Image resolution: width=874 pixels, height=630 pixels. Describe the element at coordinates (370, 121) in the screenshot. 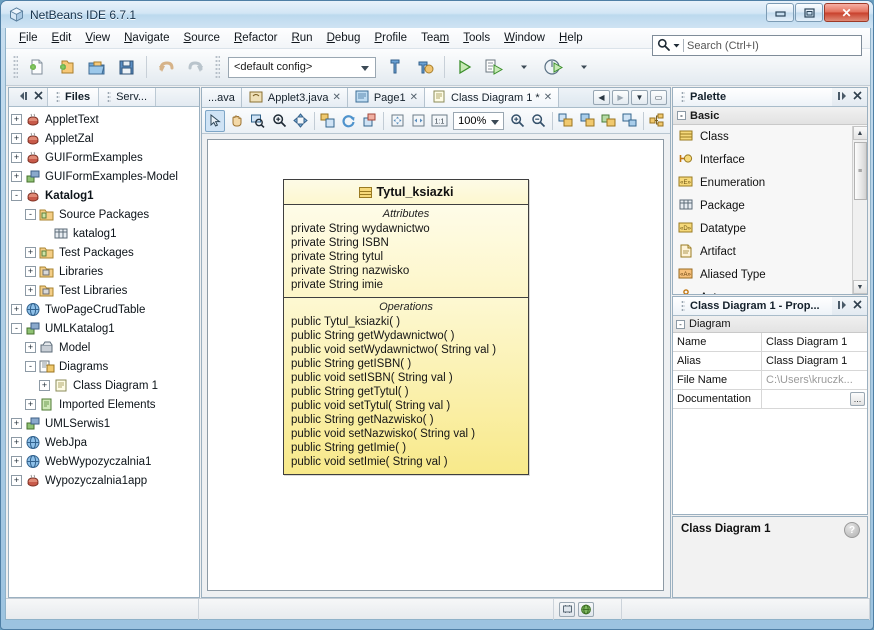

I see `layout-icon` at that location.